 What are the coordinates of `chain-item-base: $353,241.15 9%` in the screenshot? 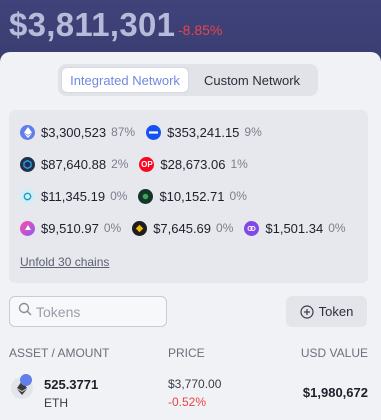 It's located at (204, 132).